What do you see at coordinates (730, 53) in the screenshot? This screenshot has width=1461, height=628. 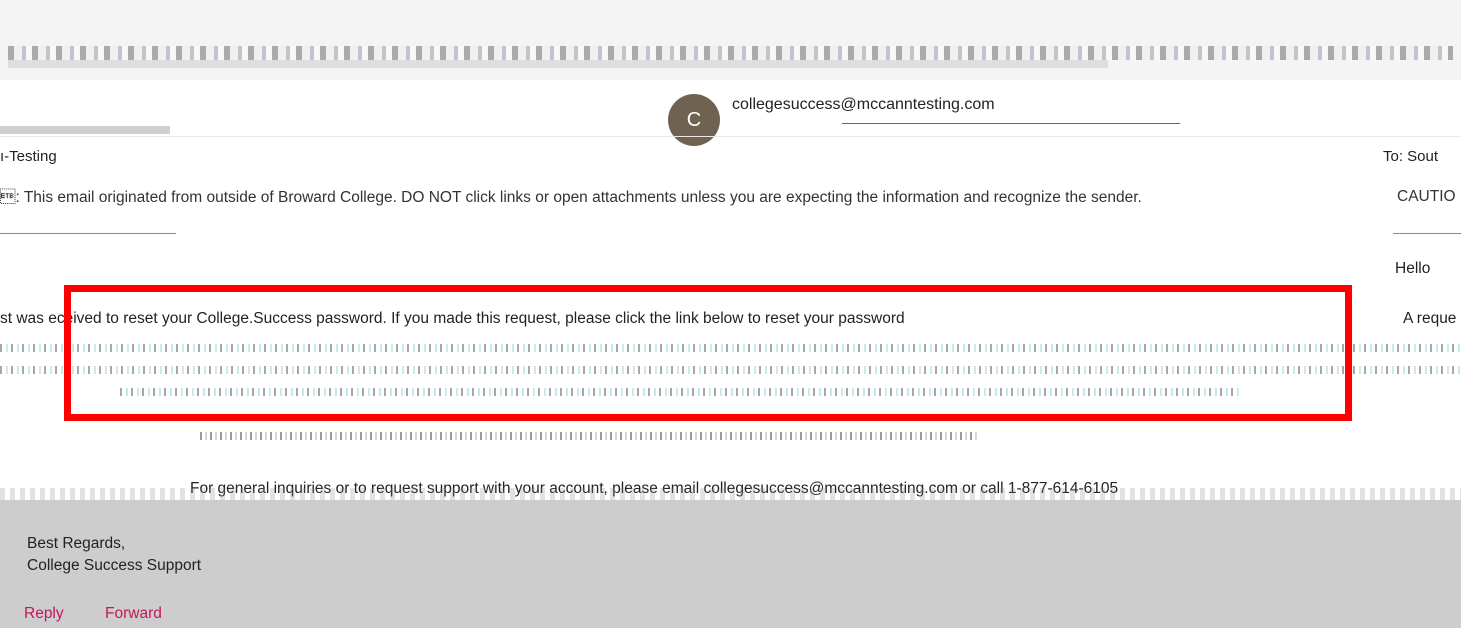 I see `header-garbled-text` at bounding box center [730, 53].